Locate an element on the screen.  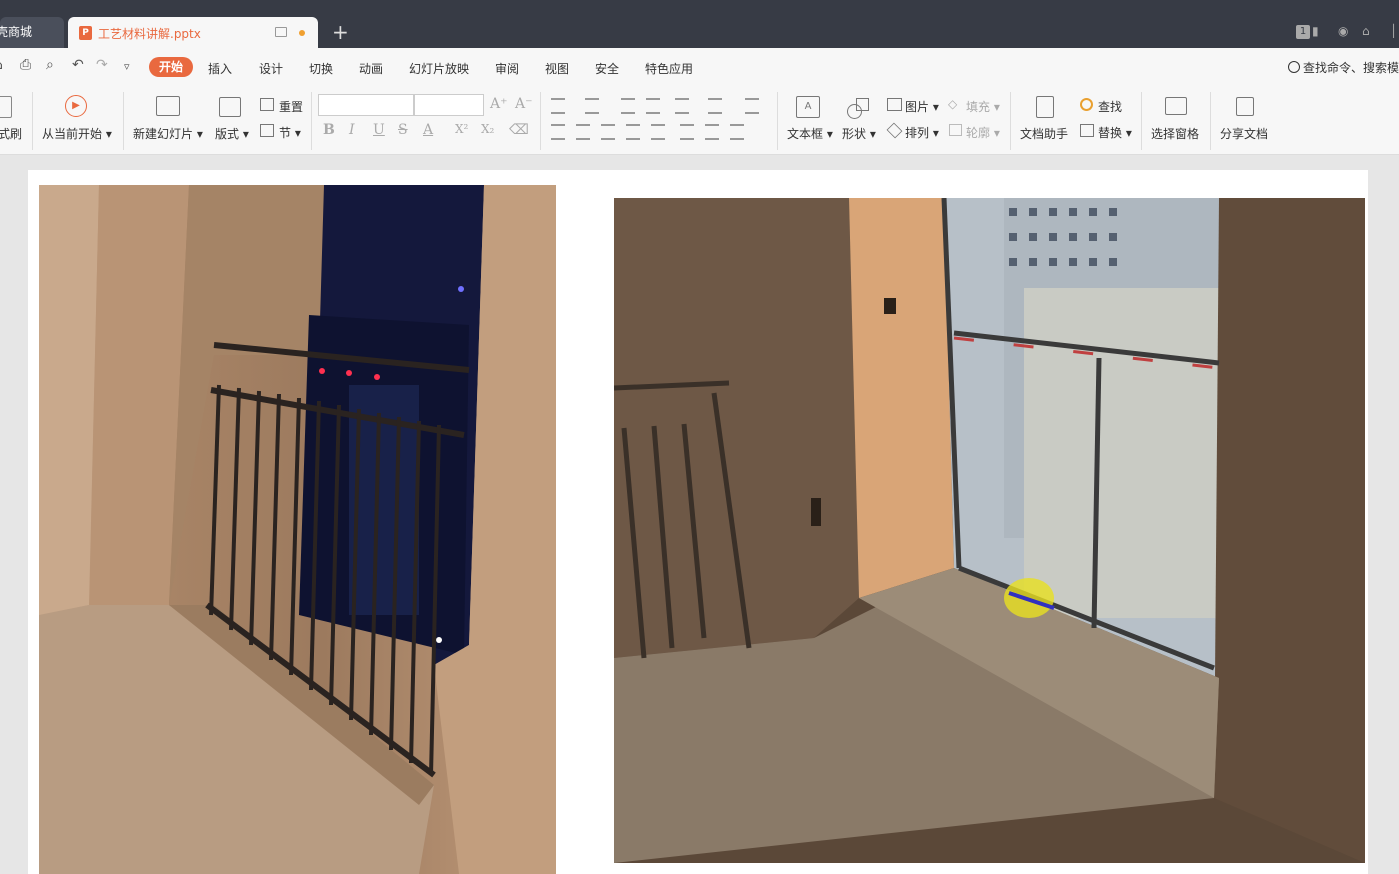
spacing-icon is located at coordinates (712, 132).